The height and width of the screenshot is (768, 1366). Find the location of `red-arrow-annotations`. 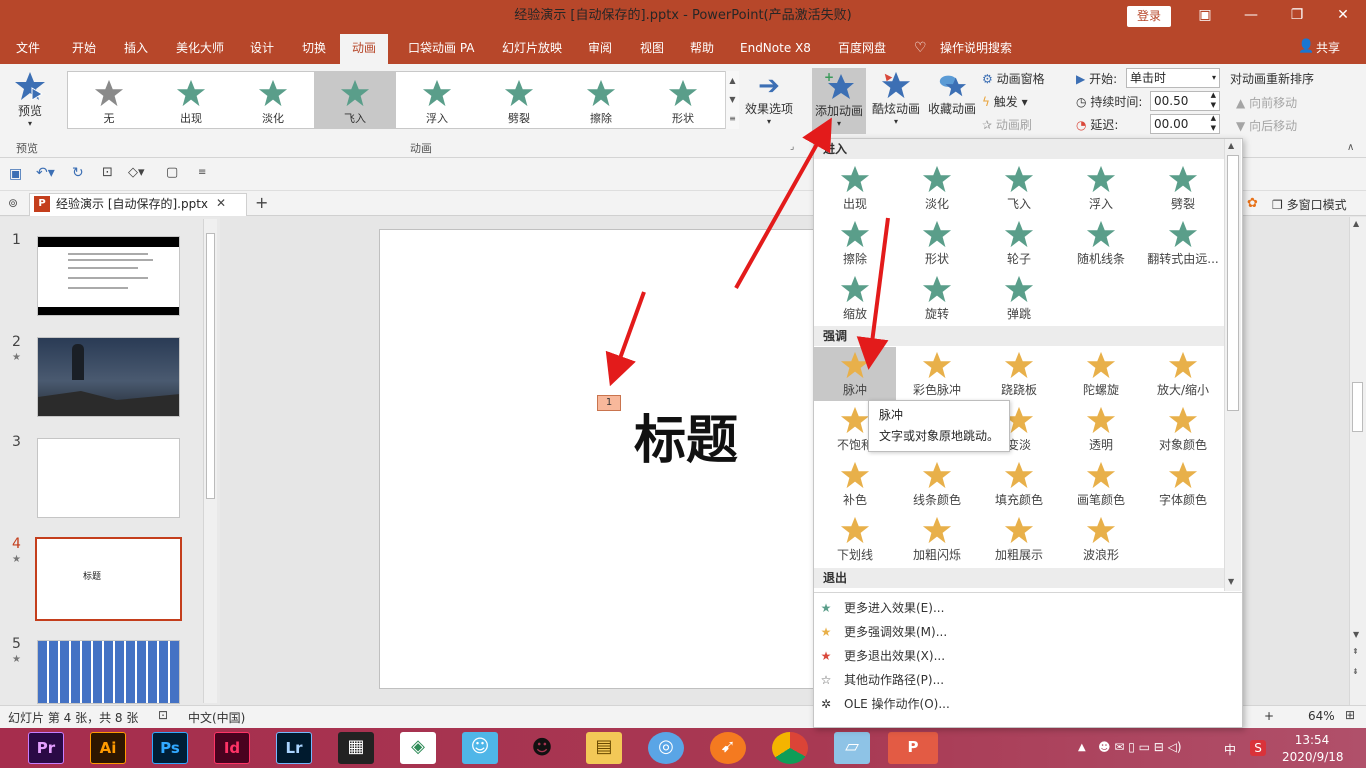

red-arrow-annotations is located at coordinates (747, 252).